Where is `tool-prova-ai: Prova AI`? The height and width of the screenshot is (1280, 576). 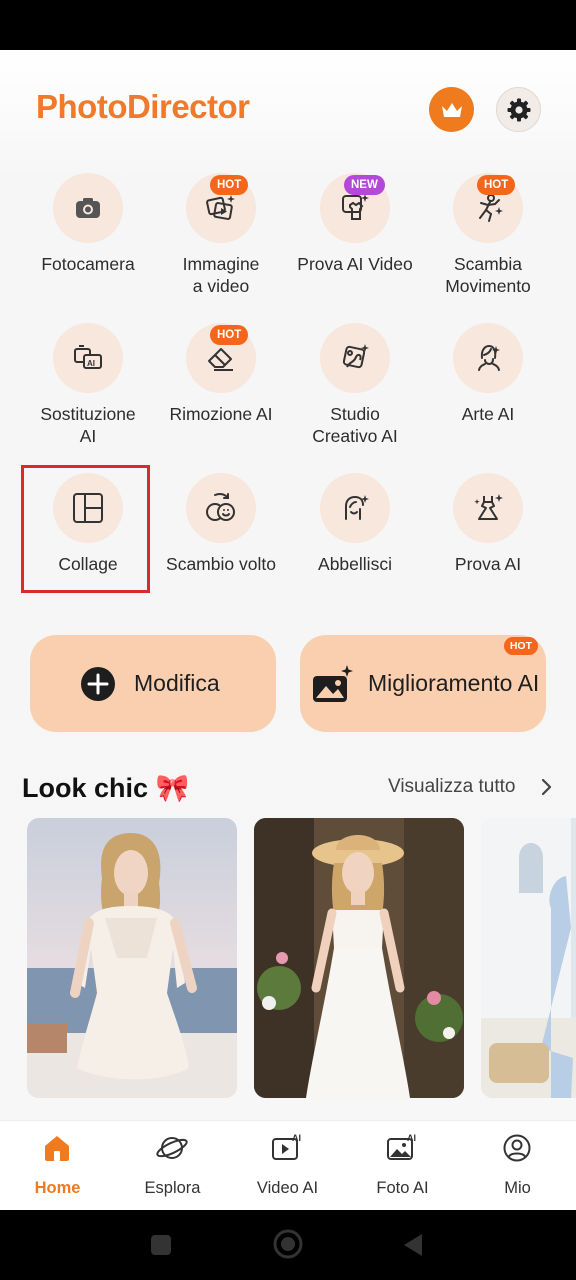 tool-prova-ai: Prova AI is located at coordinates (488, 524).